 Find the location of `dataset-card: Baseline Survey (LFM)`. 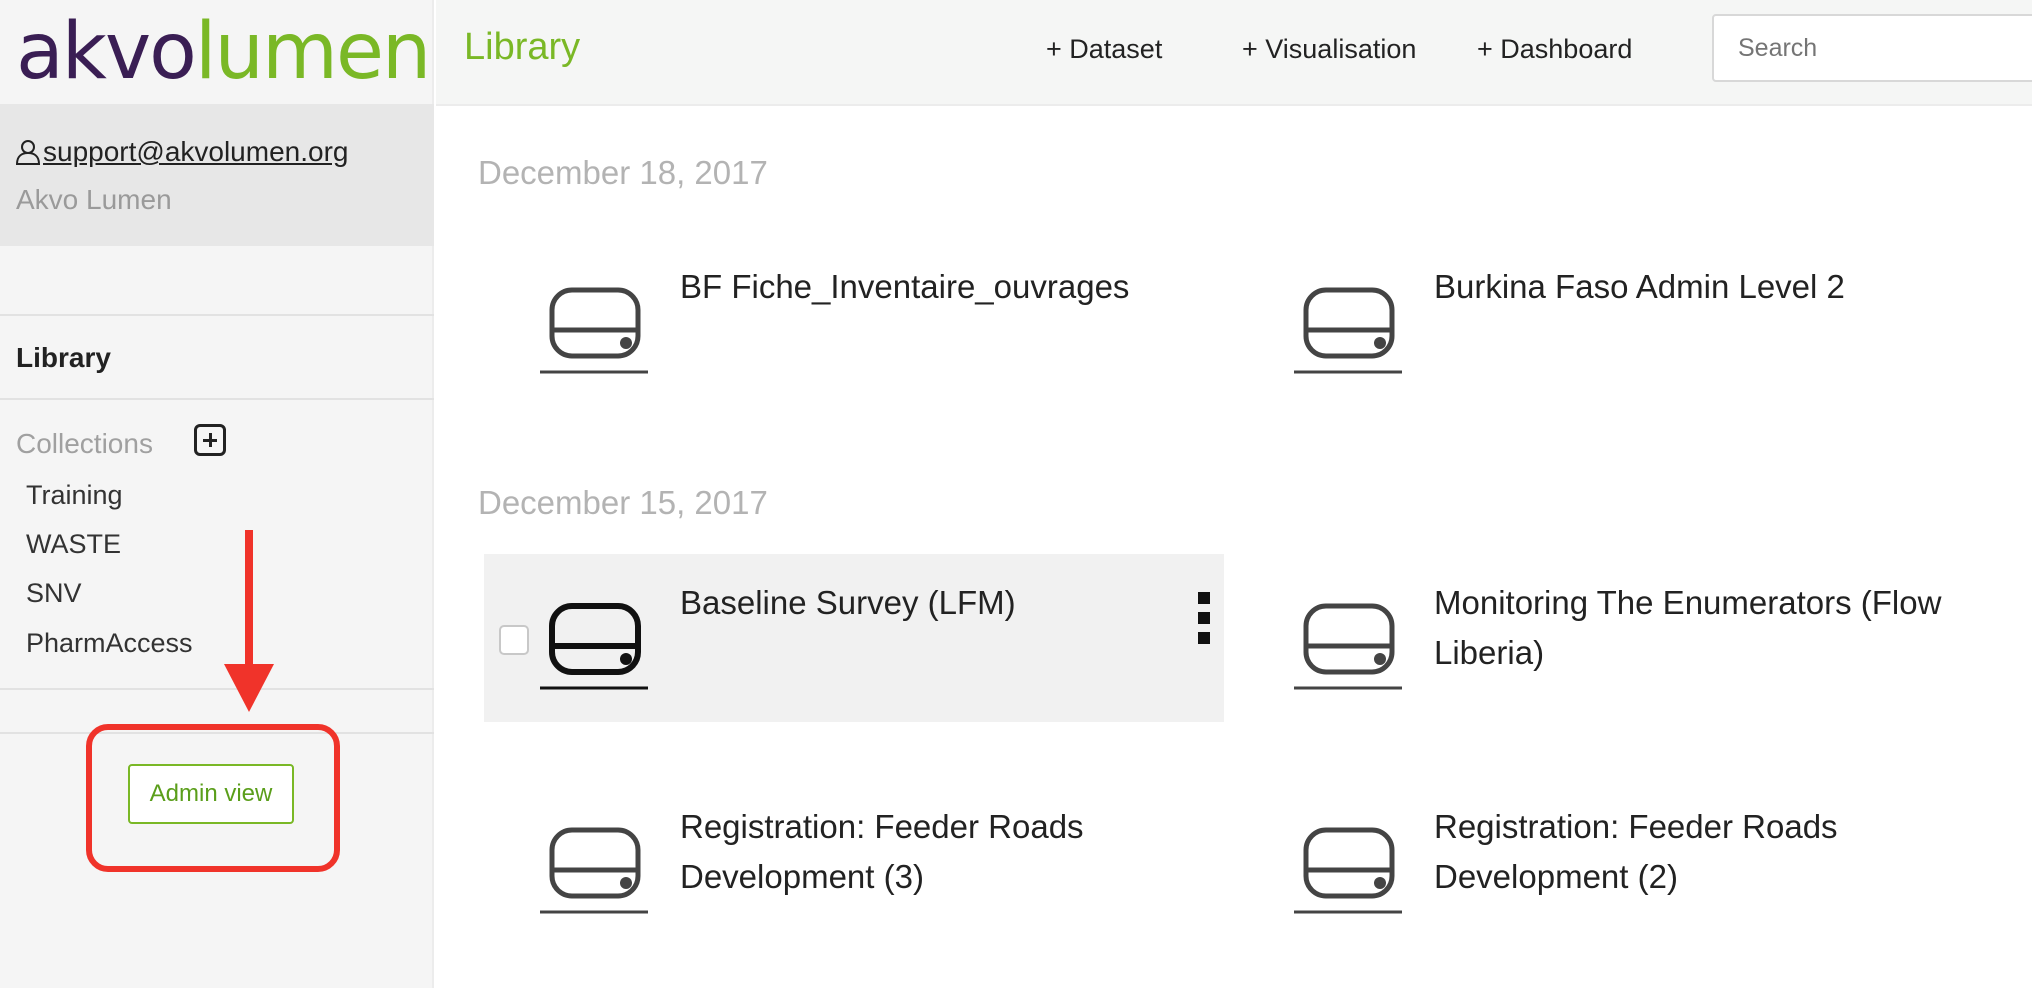

dataset-card: Baseline Survey (LFM) is located at coordinates (854, 638).